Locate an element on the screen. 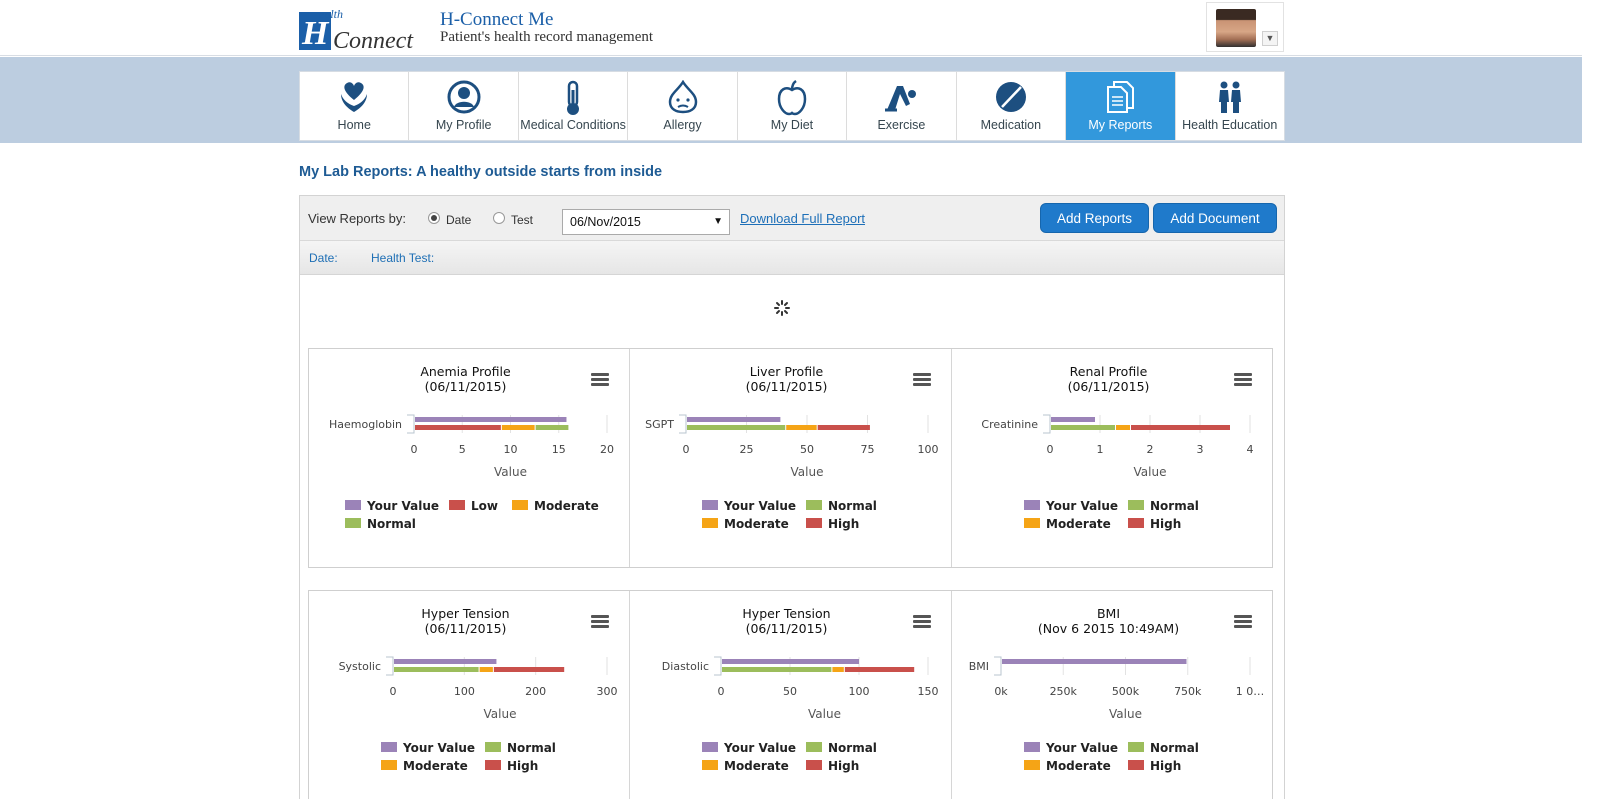  chart-subtitle: (Nov 6 2015 10:49AM) is located at coordinates (1108, 628).